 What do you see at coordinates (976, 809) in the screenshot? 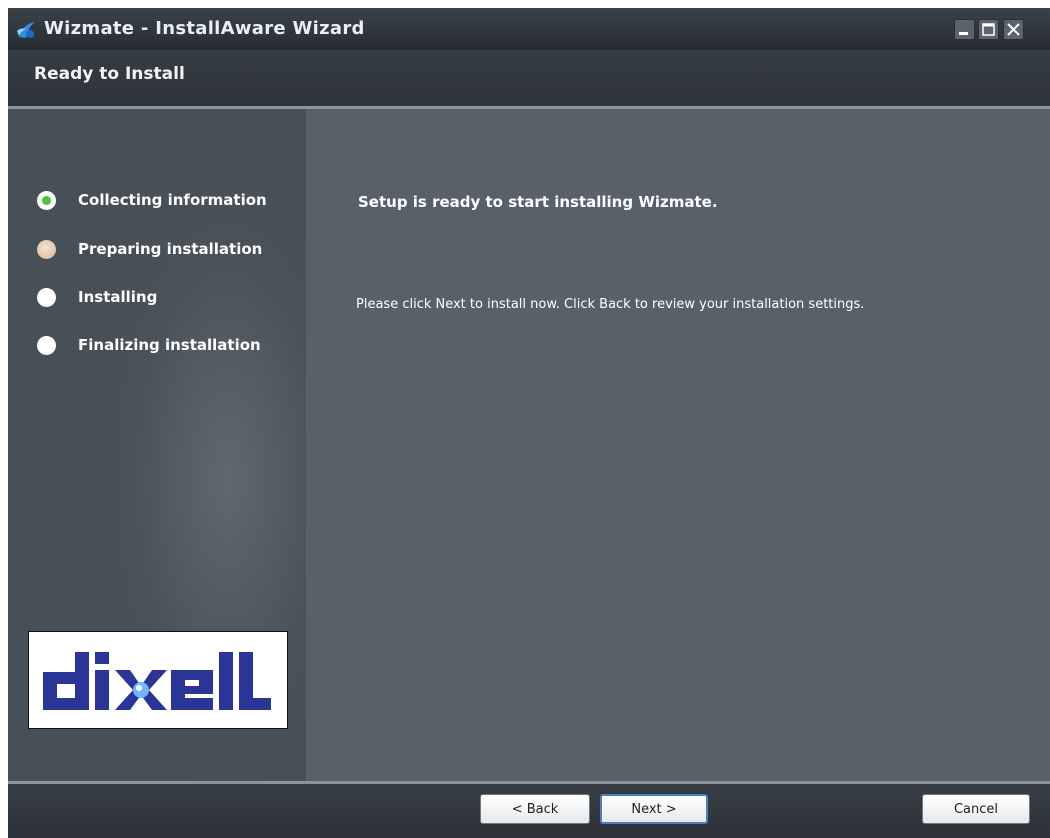
I see `cancel-button: Cancel` at bounding box center [976, 809].